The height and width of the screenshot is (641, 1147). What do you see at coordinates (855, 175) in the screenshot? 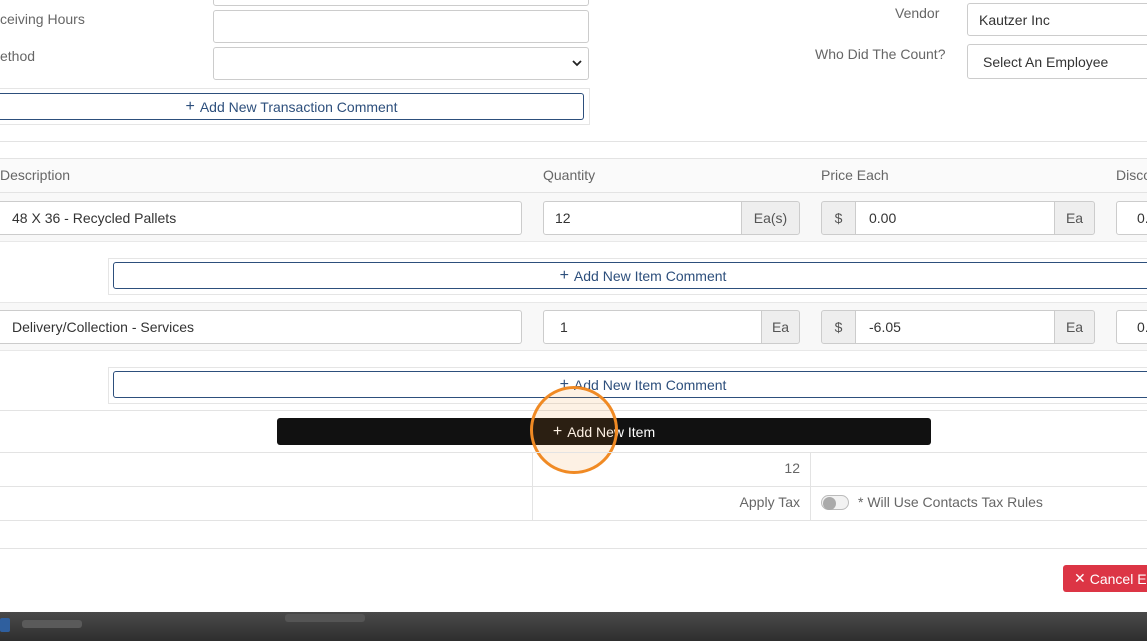
I see `header-price-each: Price Each` at bounding box center [855, 175].